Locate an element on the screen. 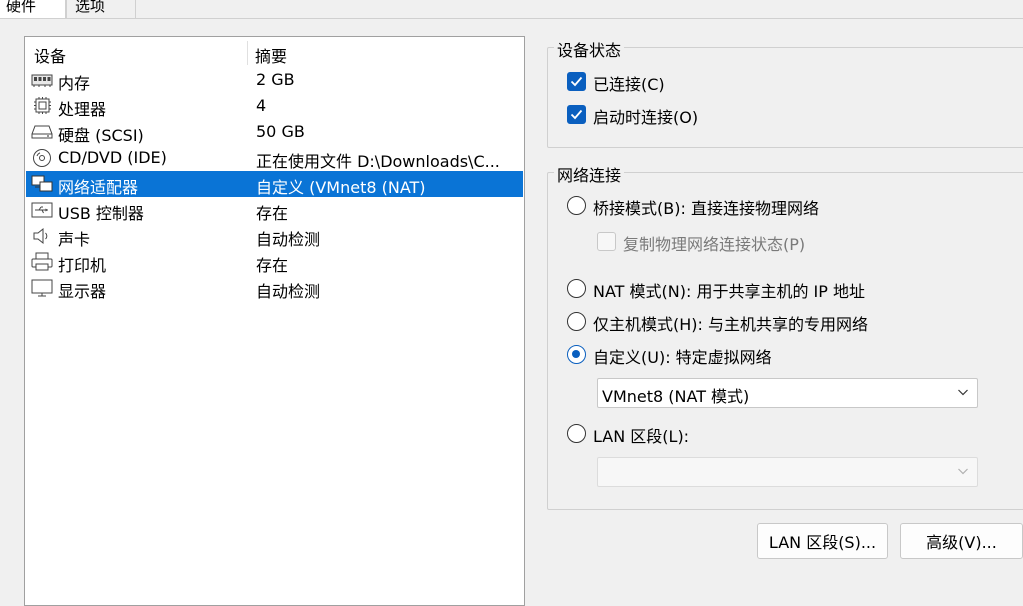  device-row-processor: 处理器 4 is located at coordinates (274, 106).